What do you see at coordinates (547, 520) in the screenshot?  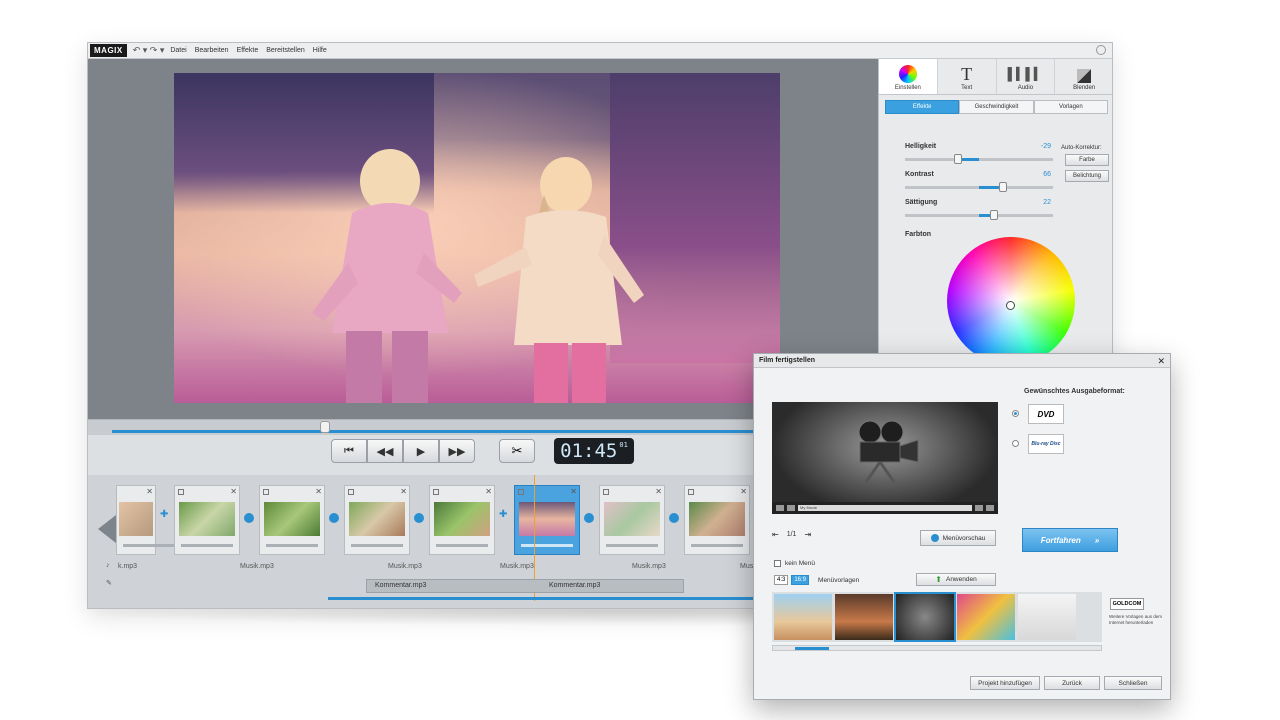 I see `timeline-clip-selected: ✕` at bounding box center [547, 520].